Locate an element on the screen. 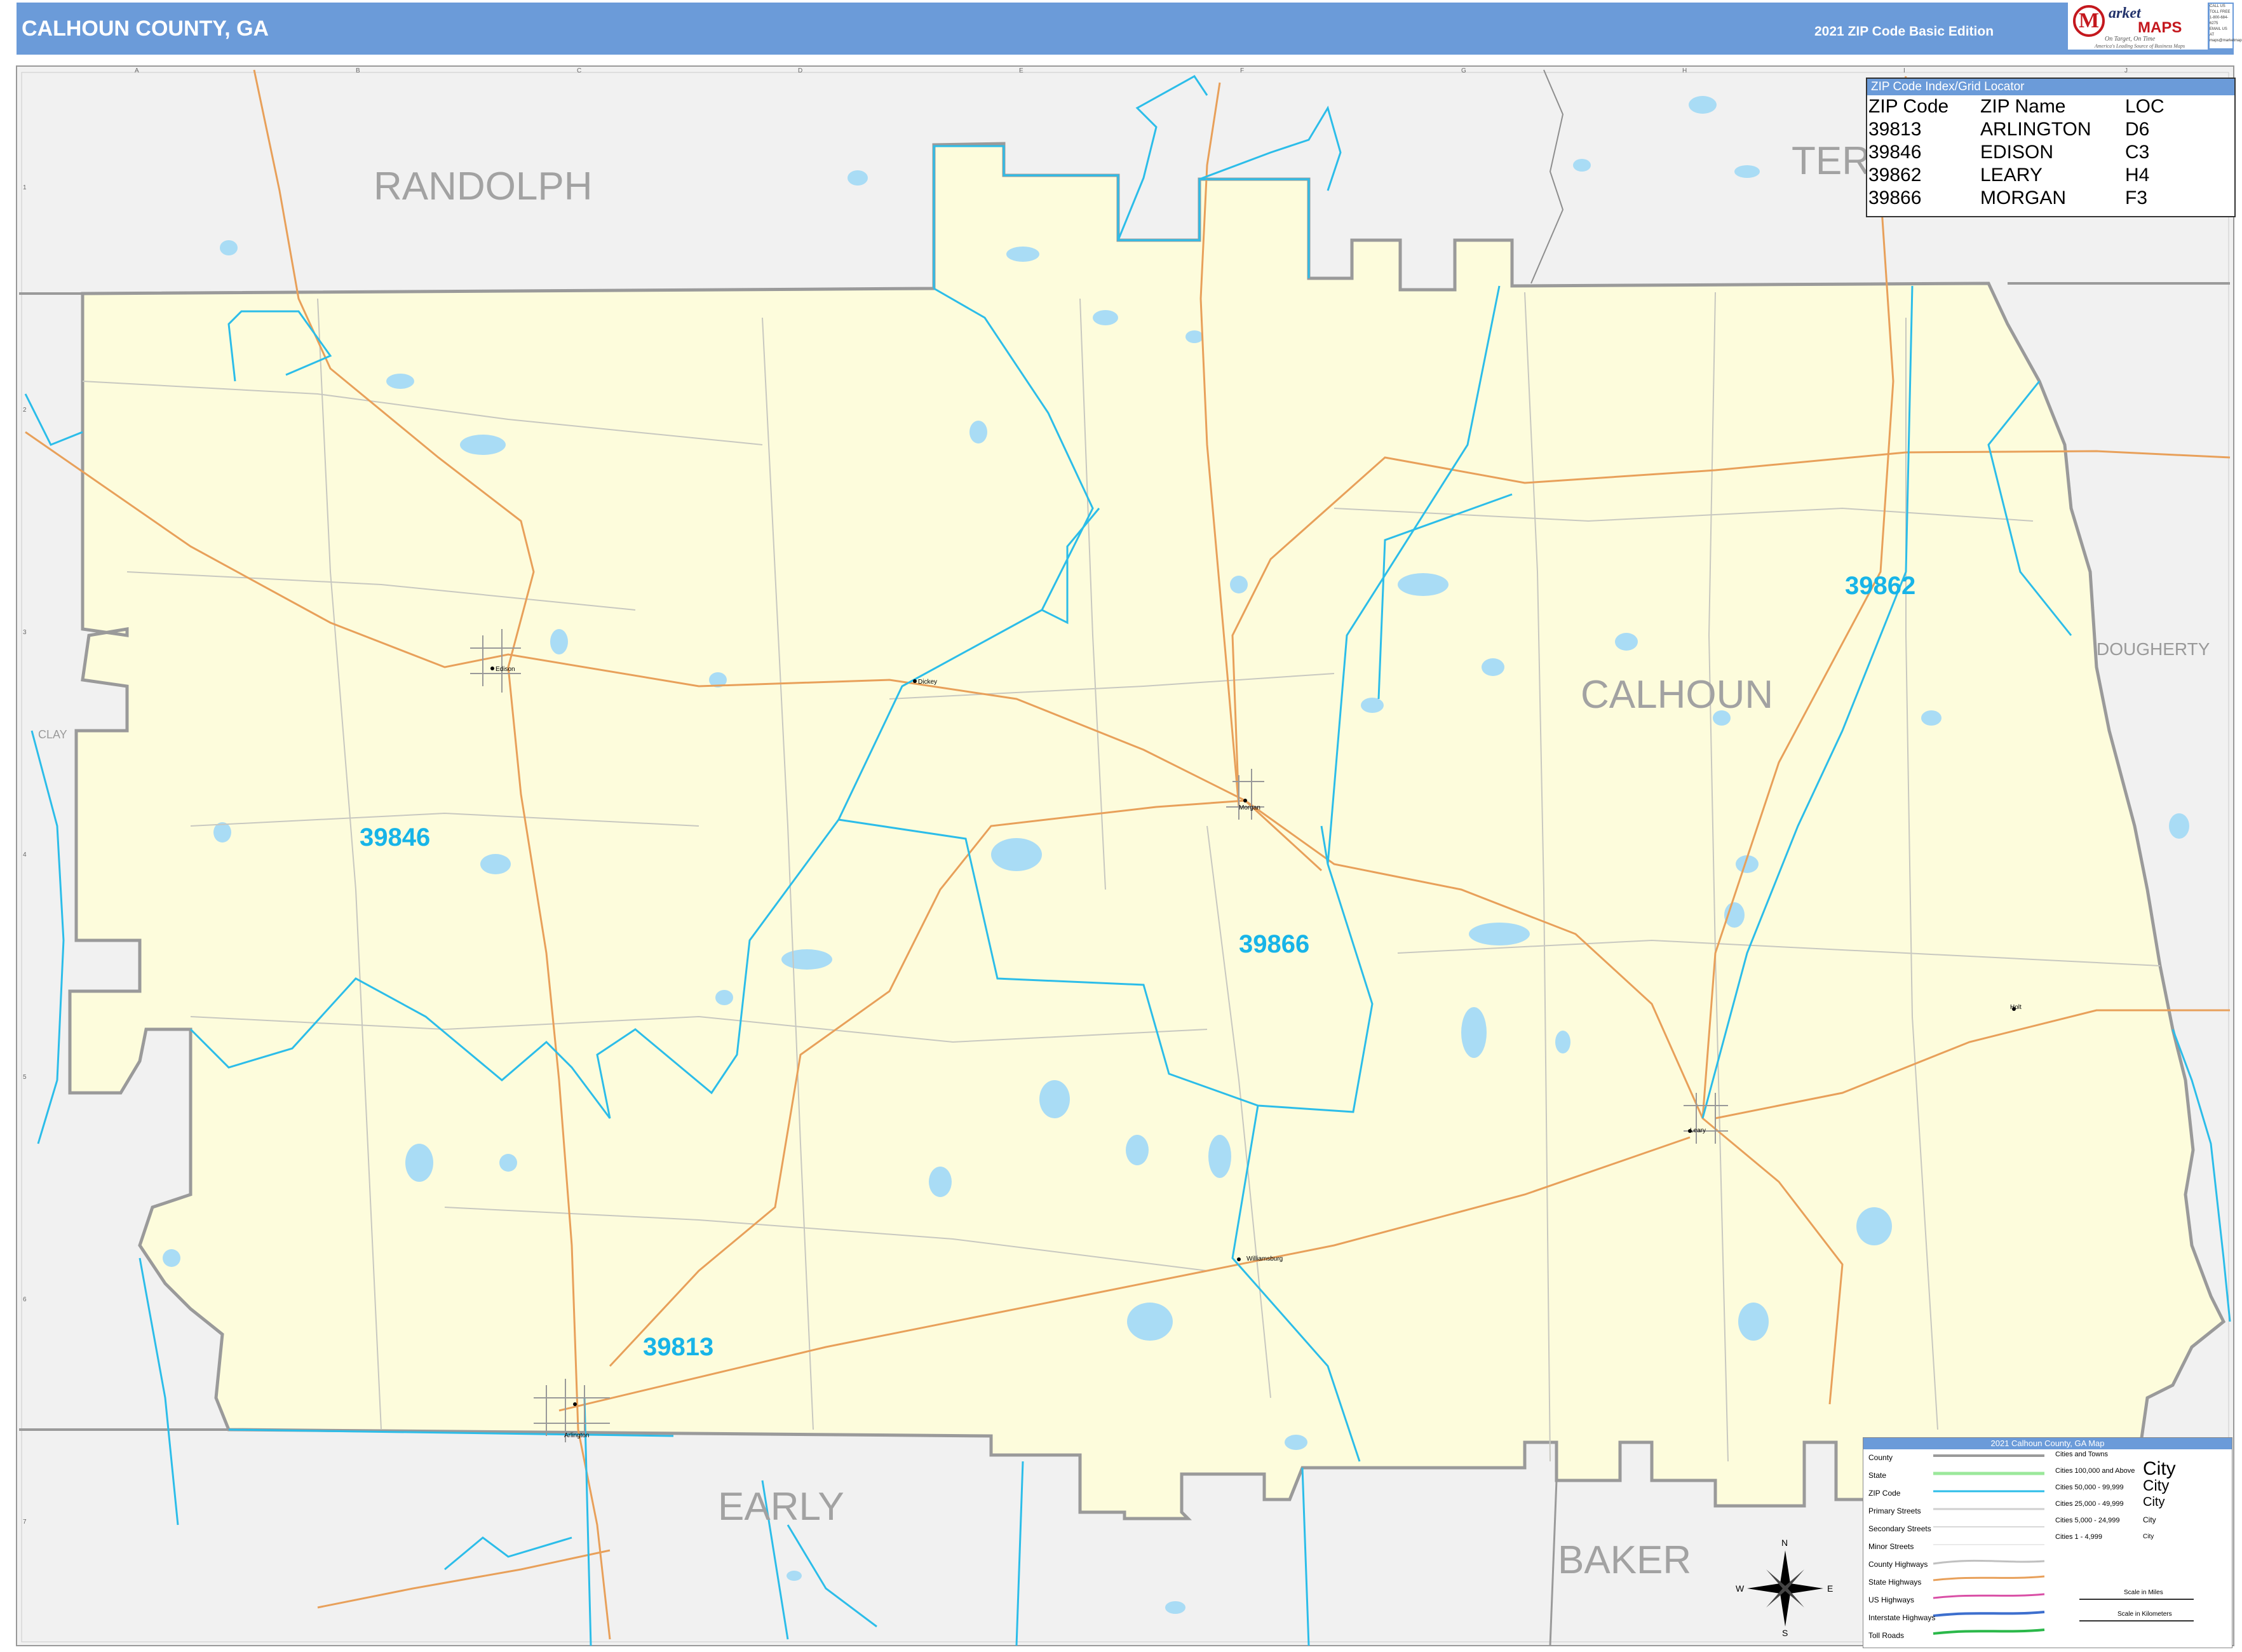 This screenshot has width=2242, height=1652. county-label-calhoun: CALHOUN is located at coordinates (1677, 695).